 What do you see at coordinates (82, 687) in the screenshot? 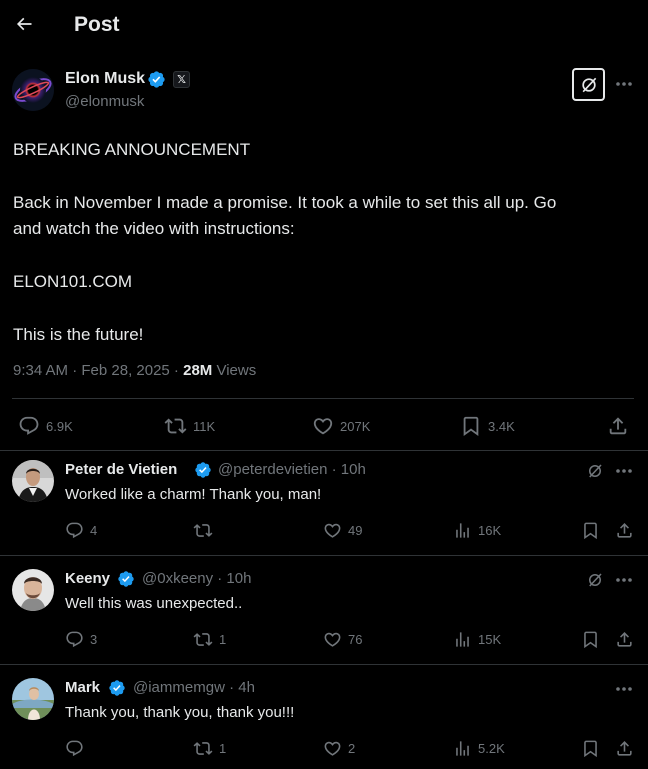
I see `reply-author-name: Mark` at bounding box center [82, 687].